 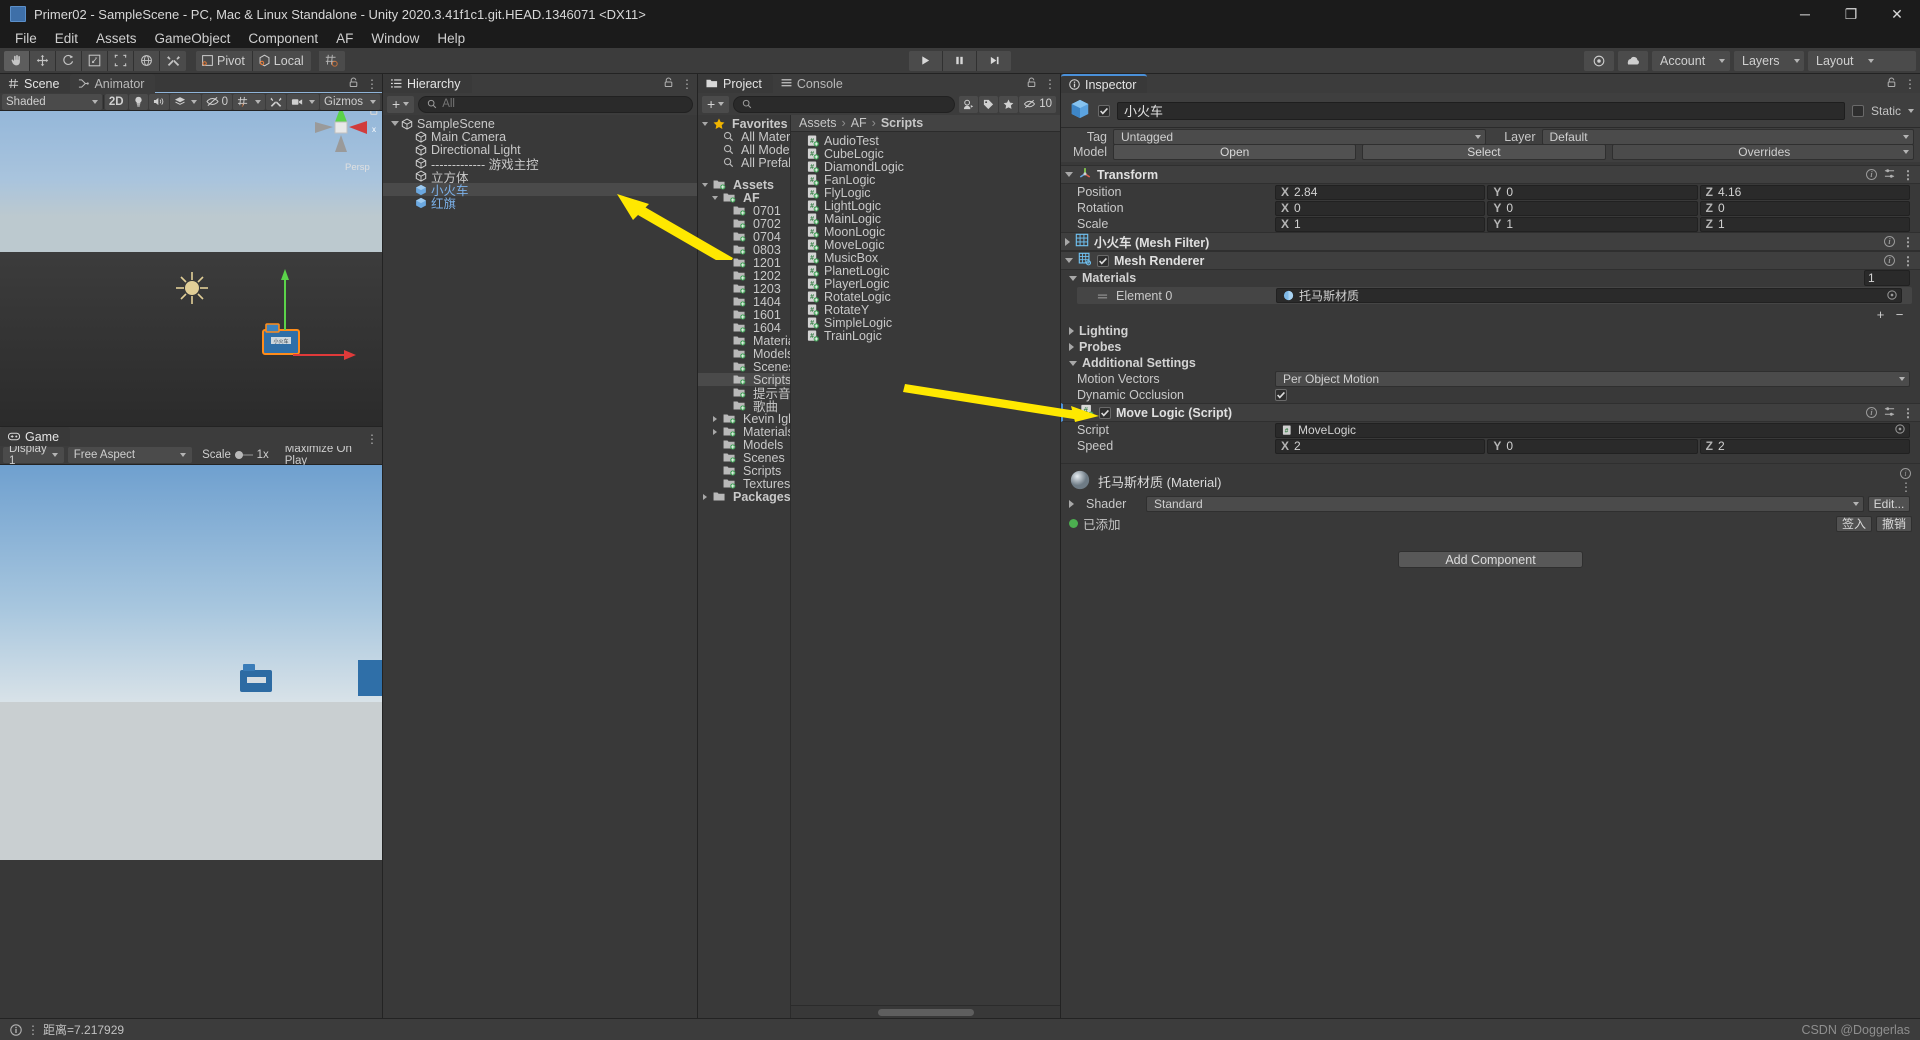 What do you see at coordinates (1592, 379) in the screenshot?
I see `motion-vectors-dropdown: Per Object Motion` at bounding box center [1592, 379].